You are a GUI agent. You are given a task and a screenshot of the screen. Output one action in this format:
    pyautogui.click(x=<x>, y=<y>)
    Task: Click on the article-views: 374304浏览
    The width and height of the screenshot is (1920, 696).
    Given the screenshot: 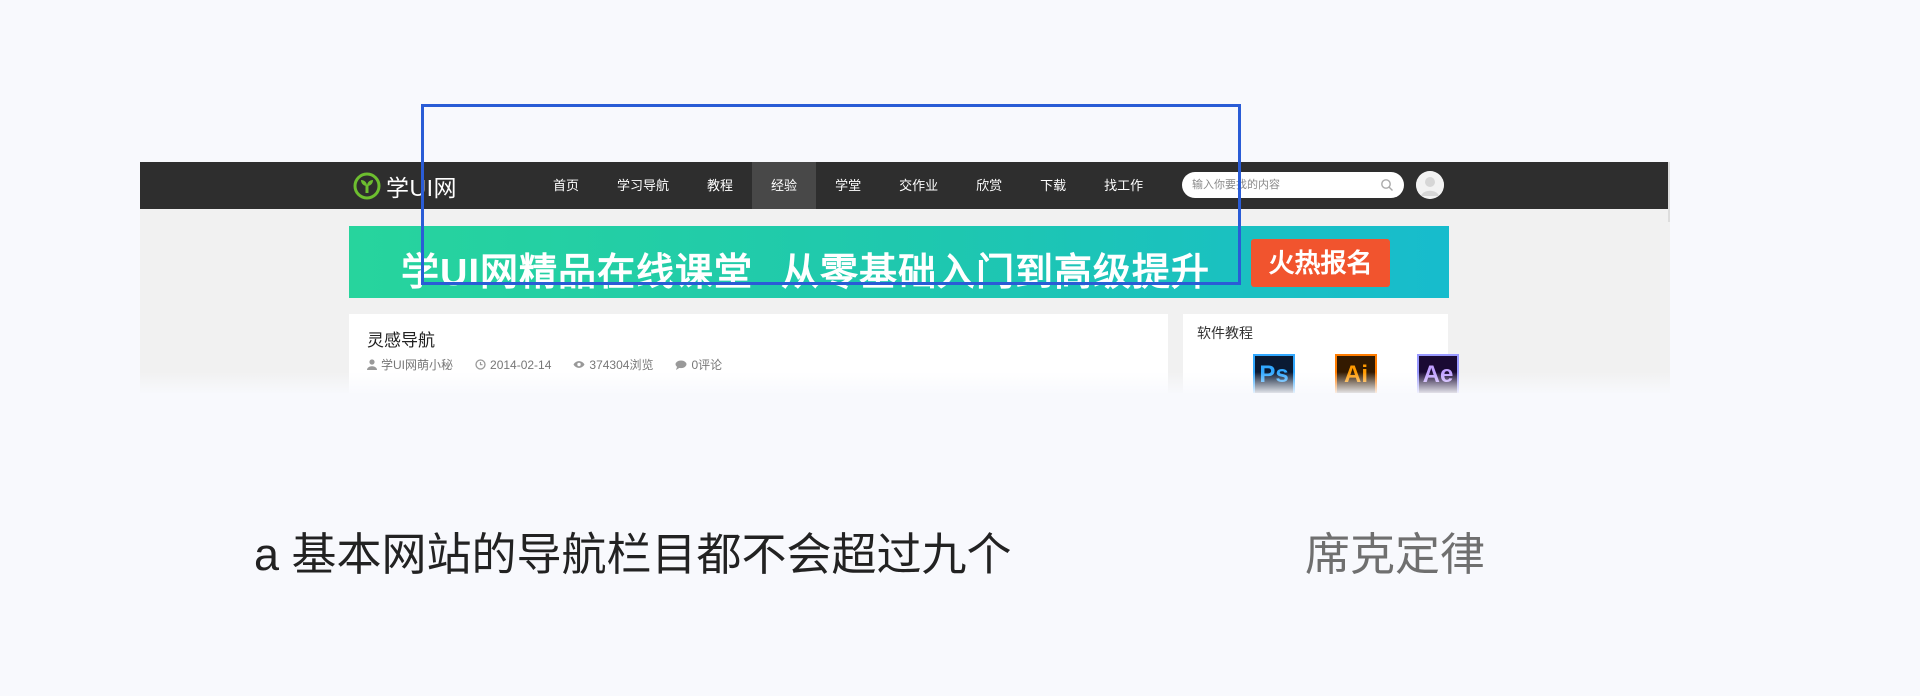 What is the action you would take?
    pyautogui.click(x=621, y=365)
    